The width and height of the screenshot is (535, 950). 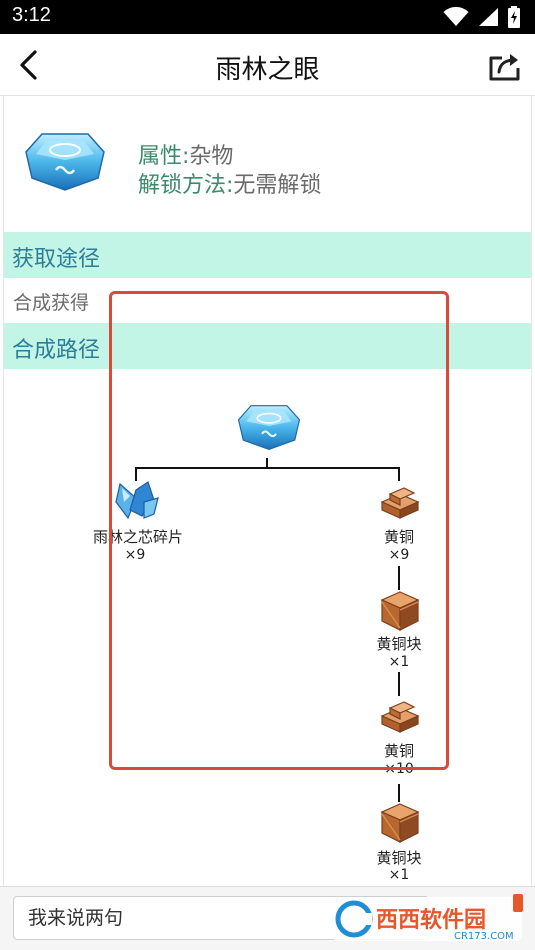 I want to click on share-icon, so click(x=504, y=67).